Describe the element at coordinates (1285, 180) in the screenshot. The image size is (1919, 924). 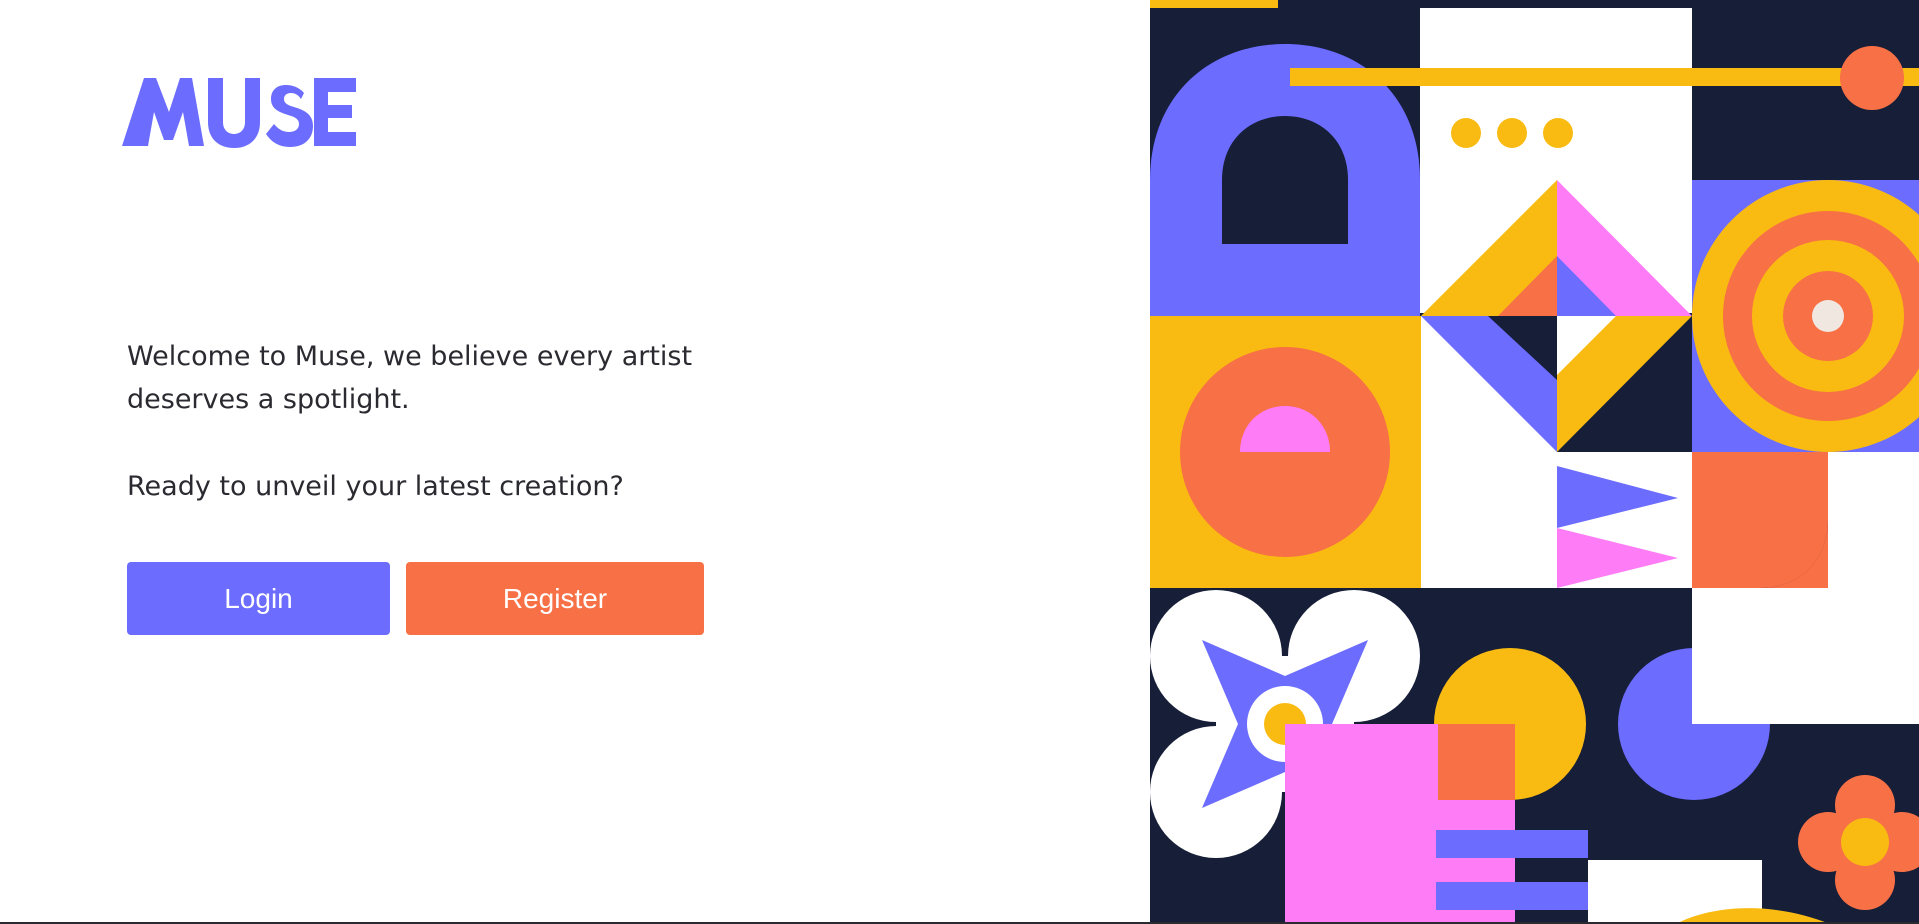
I see `navy-arch` at that location.